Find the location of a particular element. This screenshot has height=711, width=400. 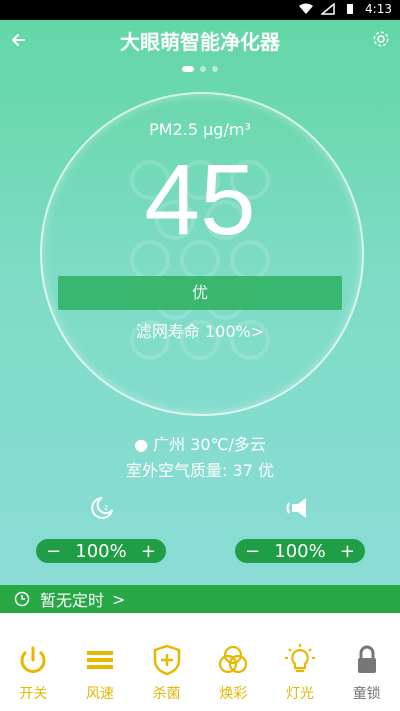

nav-item-sterilize: 杀菌 is located at coordinates (166, 662).